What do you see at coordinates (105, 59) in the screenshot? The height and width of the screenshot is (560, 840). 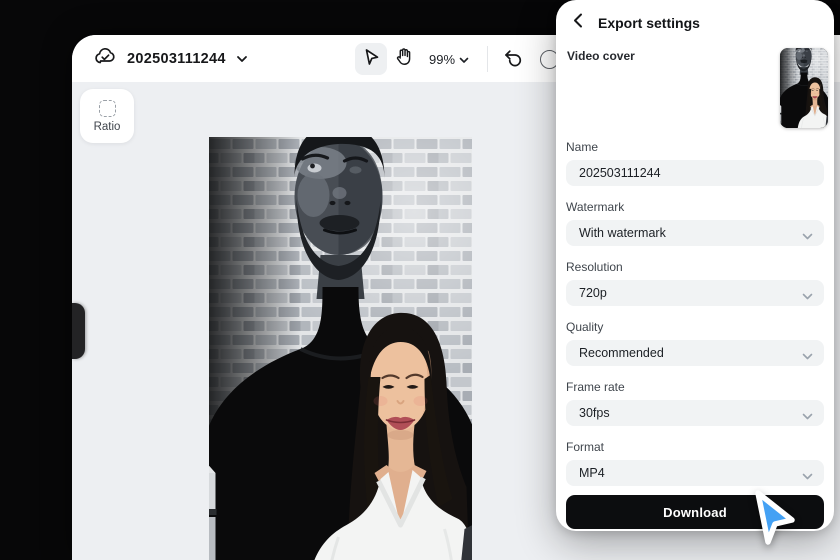 I see `cloud-saved-icon` at bounding box center [105, 59].